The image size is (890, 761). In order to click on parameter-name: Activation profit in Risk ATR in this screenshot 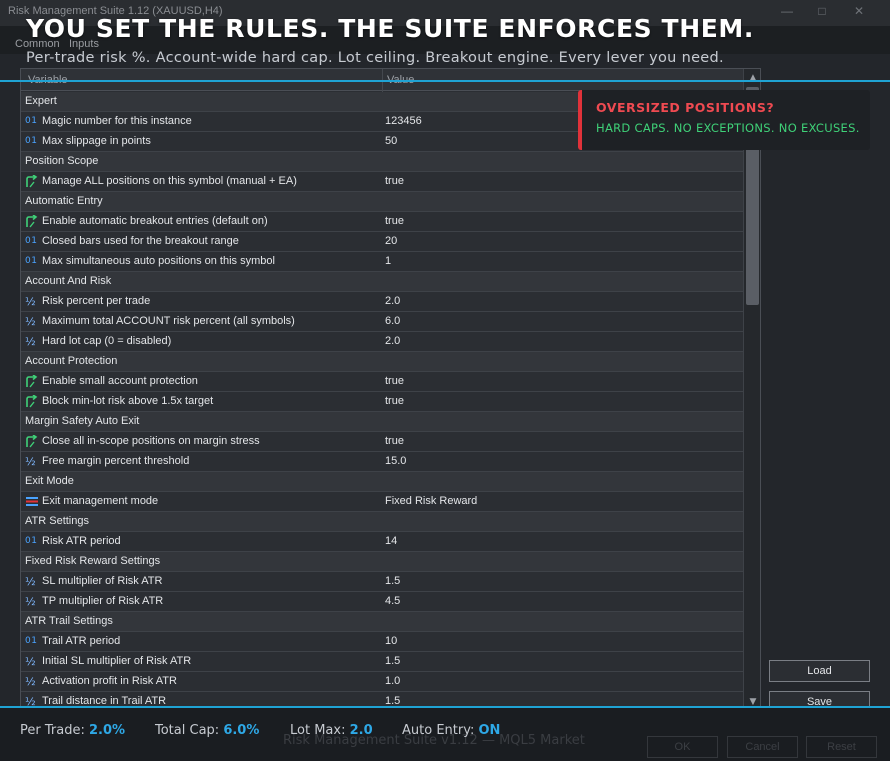, I will do `click(109, 681)`.